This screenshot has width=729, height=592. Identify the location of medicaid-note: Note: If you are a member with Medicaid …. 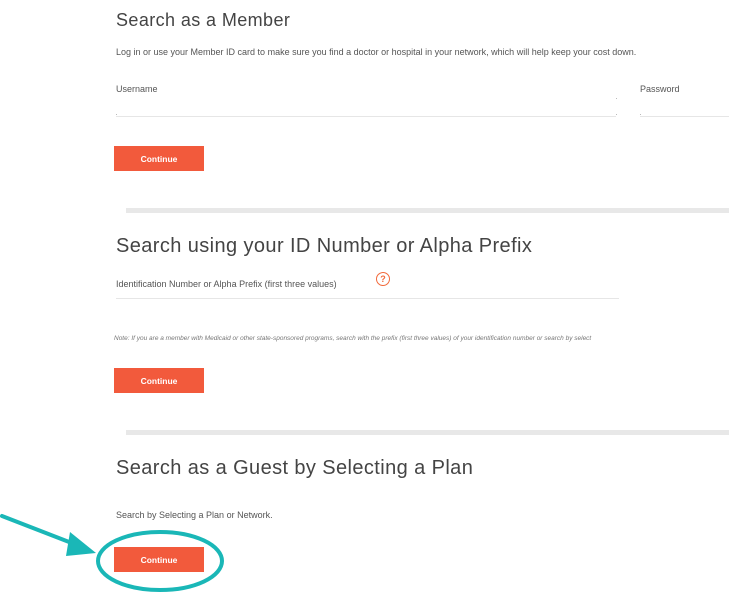
(353, 338).